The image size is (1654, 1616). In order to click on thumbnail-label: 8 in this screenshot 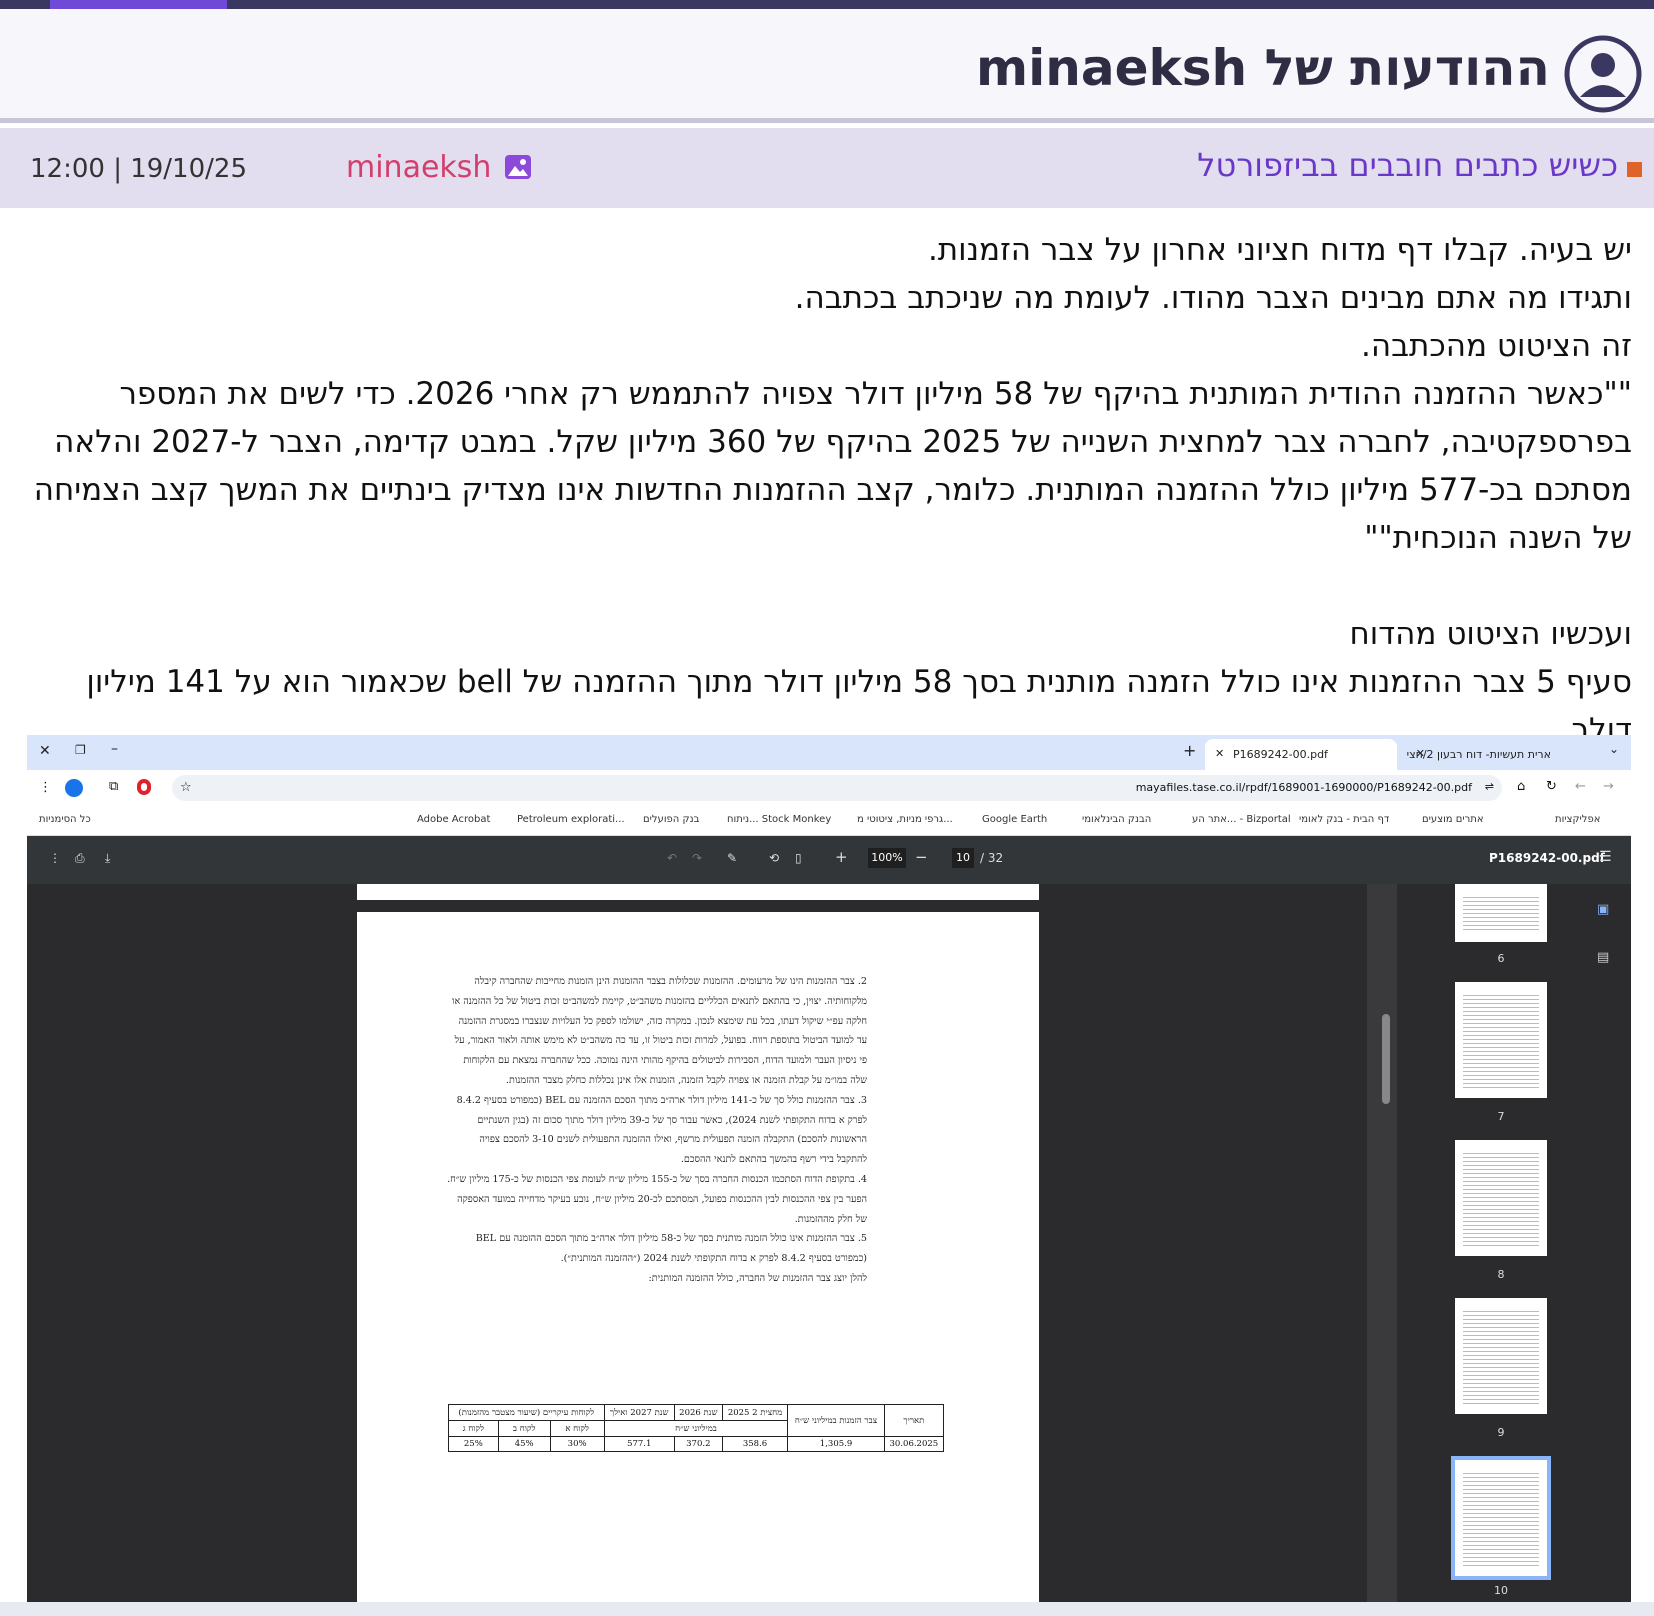, I will do `click(1501, 1274)`.